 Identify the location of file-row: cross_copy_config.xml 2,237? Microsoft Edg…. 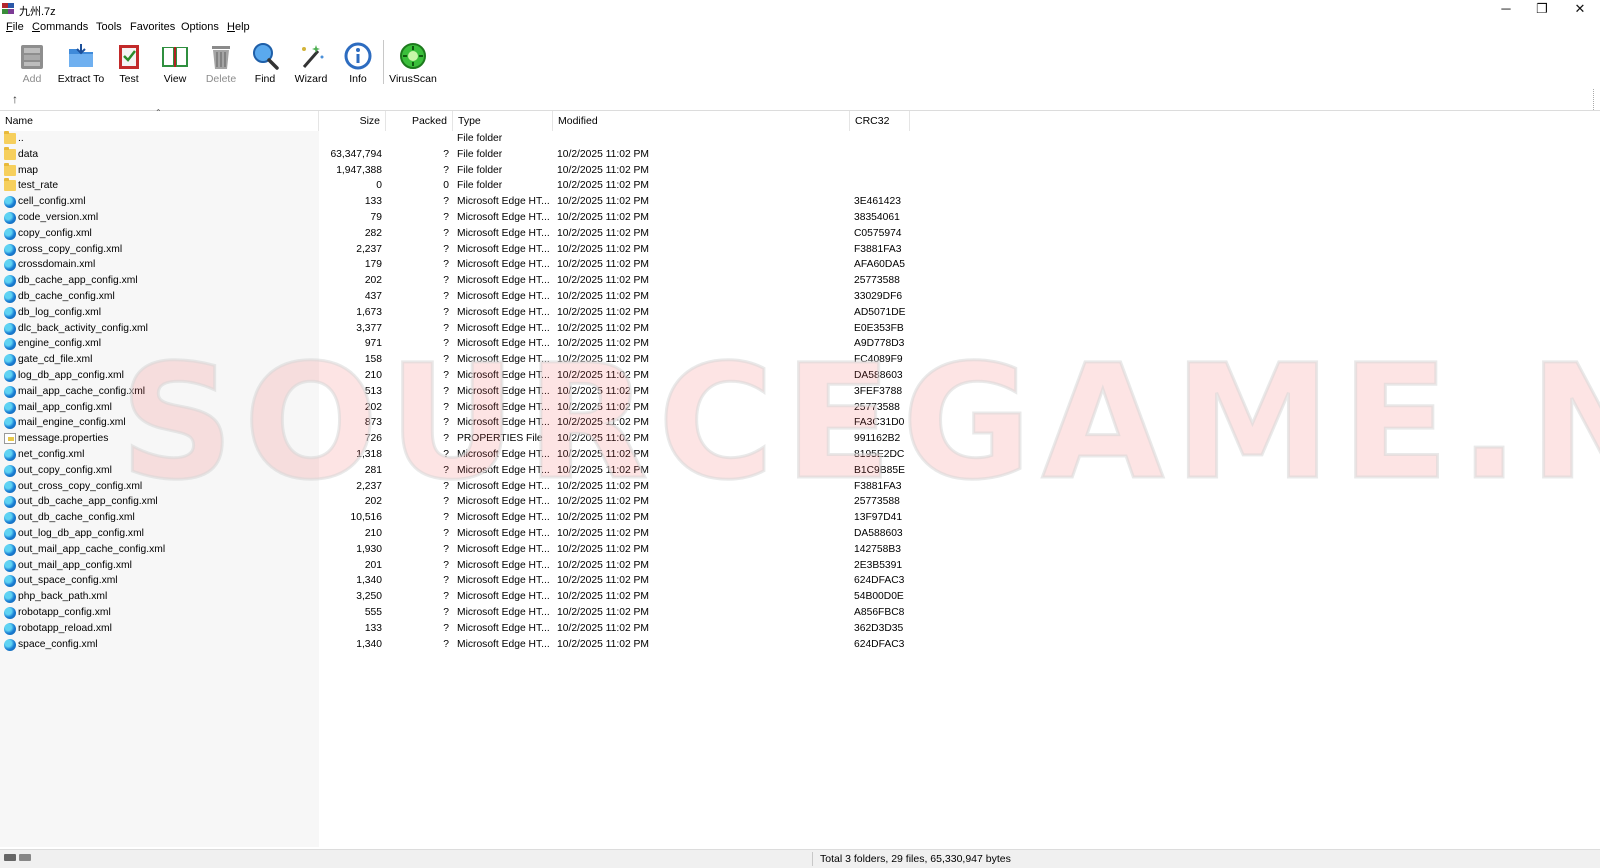
(455, 250).